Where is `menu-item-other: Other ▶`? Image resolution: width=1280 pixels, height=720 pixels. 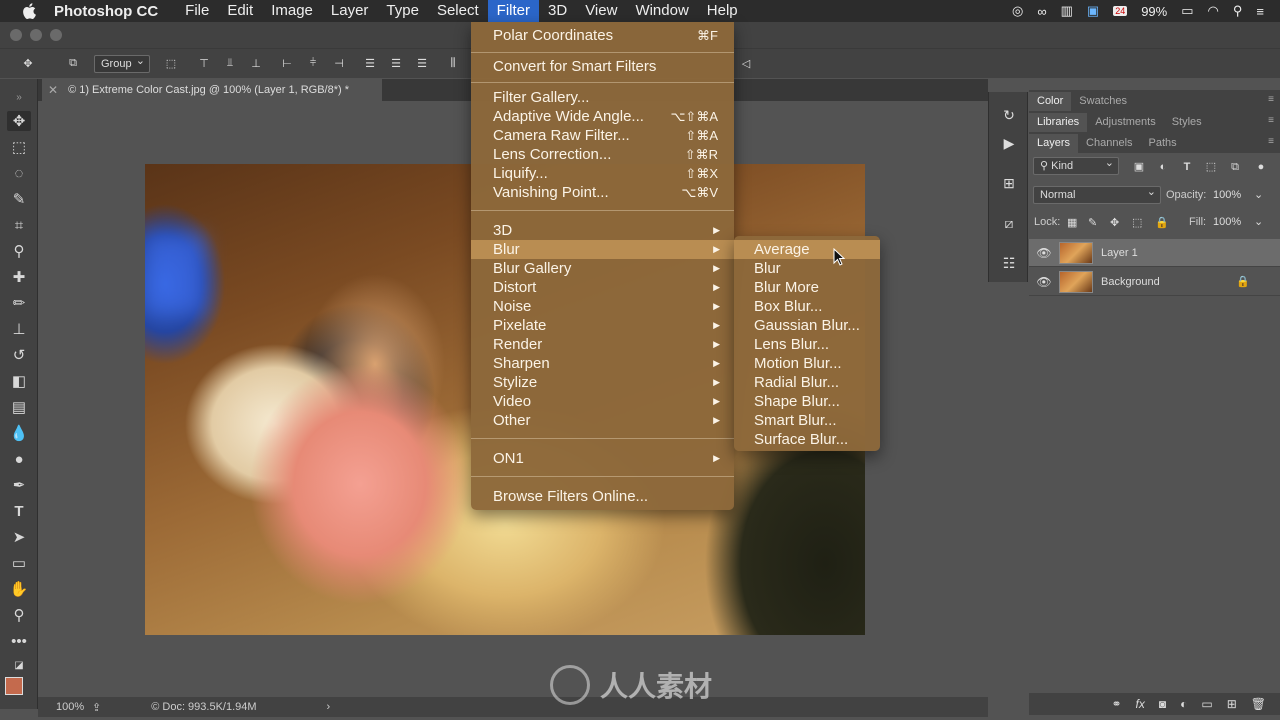 menu-item-other: Other ▶ is located at coordinates (602, 420).